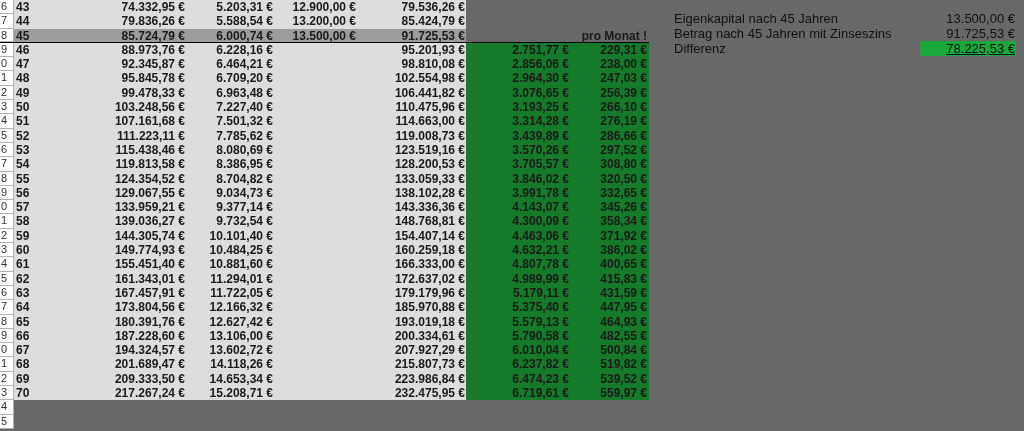 The width and height of the screenshot is (1024, 431). Describe the element at coordinates (244, 193) in the screenshot. I see `table-cell-text: 9.034,73 €` at that location.